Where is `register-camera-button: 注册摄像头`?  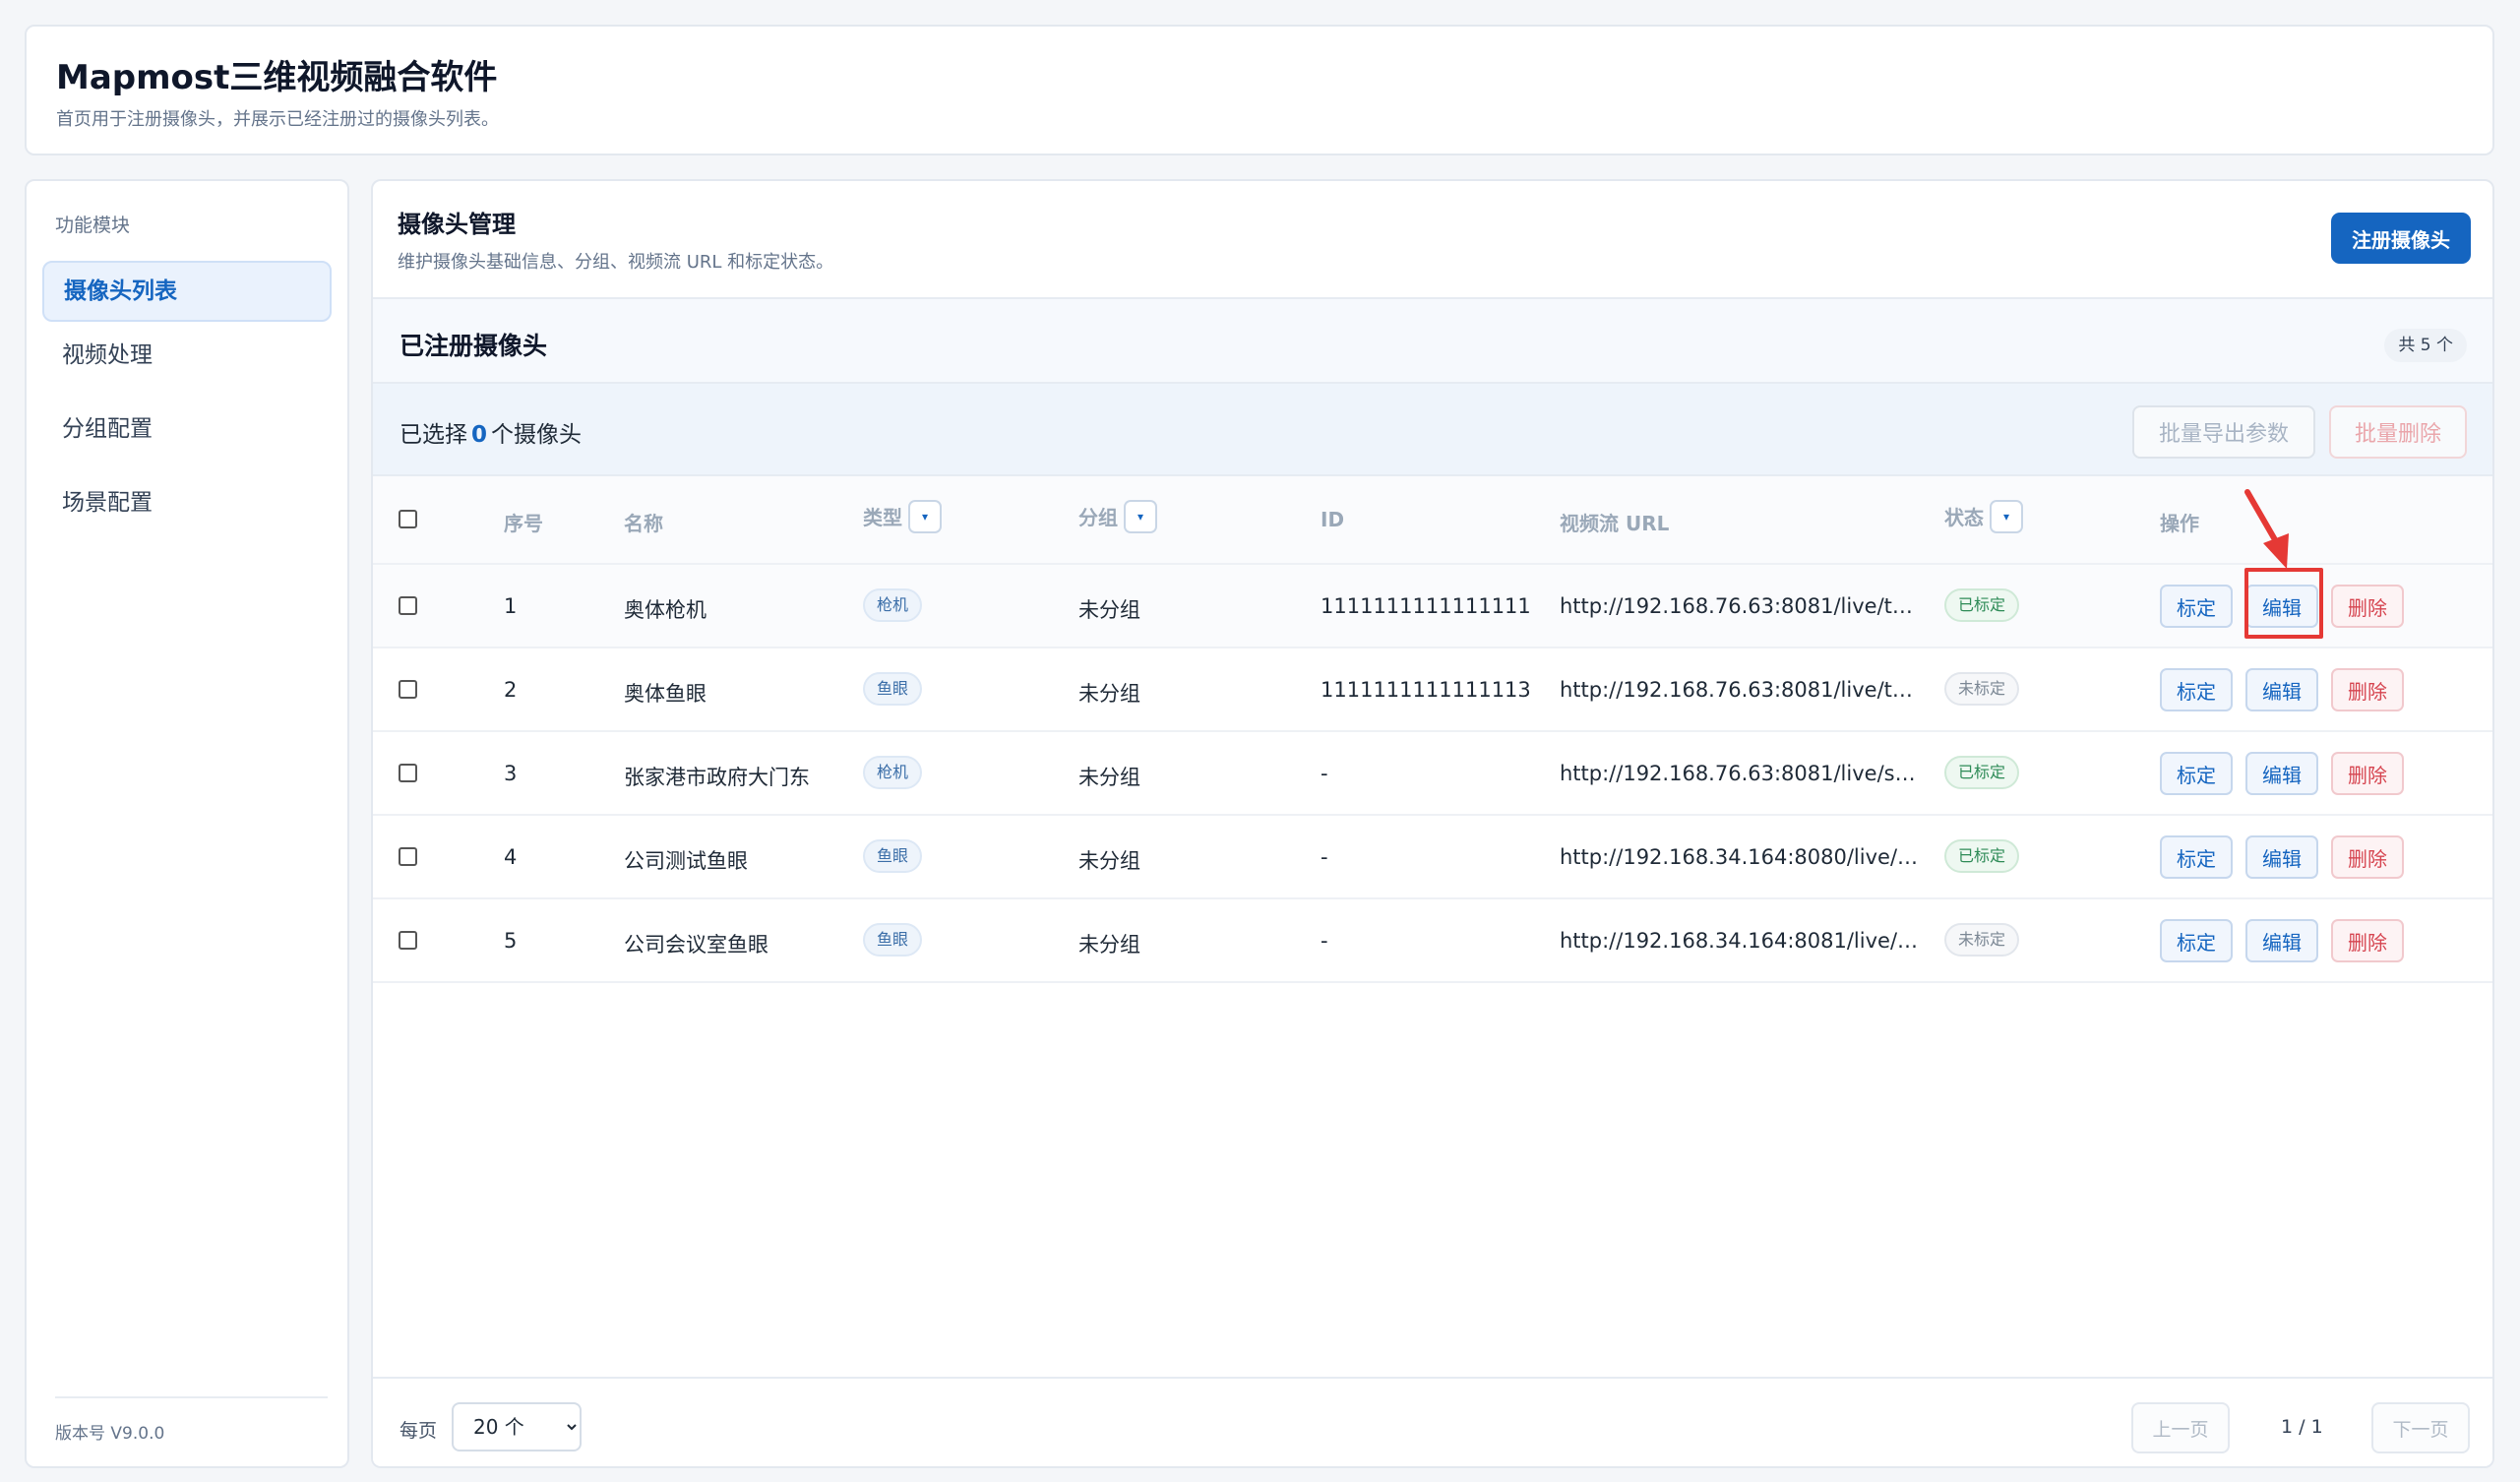
register-camera-button: 注册摄像头 is located at coordinates (2401, 238).